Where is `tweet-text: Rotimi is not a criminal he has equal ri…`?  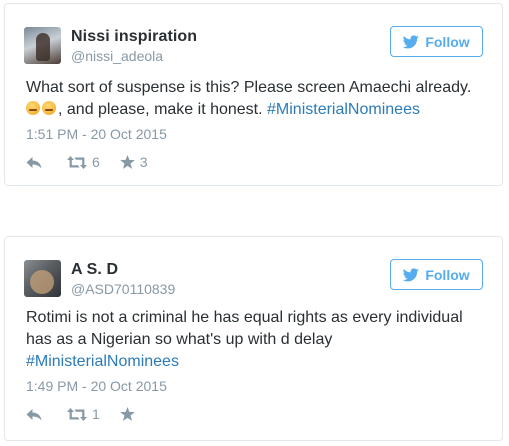 tweet-text: Rotimi is not a criminal he has equal ri… is located at coordinates (256, 340).